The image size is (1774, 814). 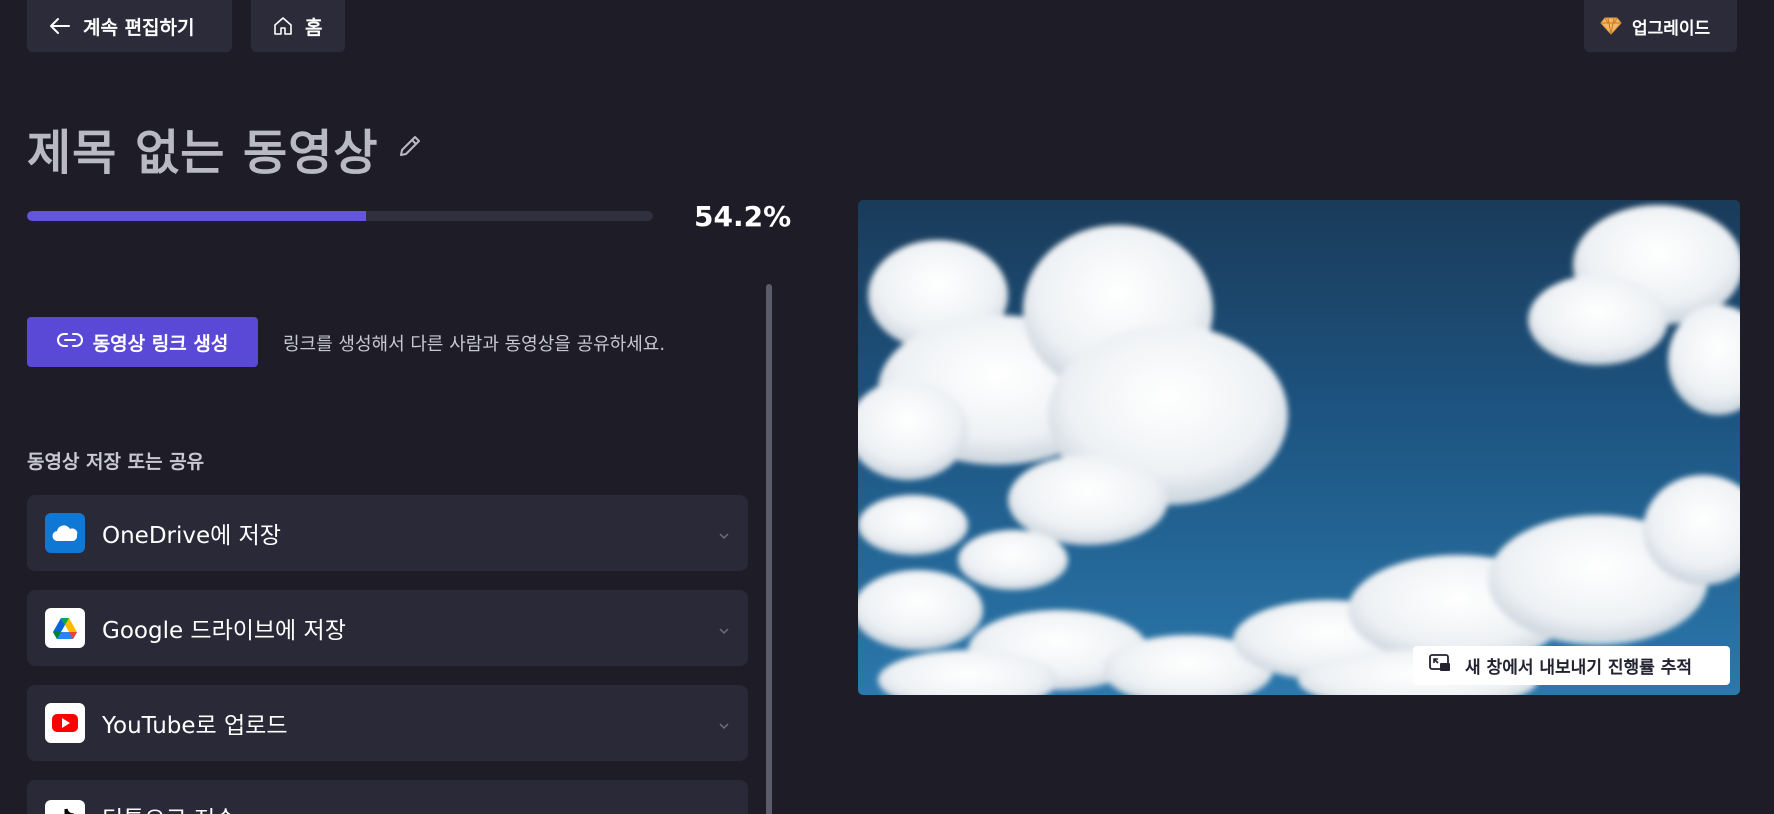 I want to click on create-video-link-button: 동영상 링크 생성, so click(x=142, y=342).